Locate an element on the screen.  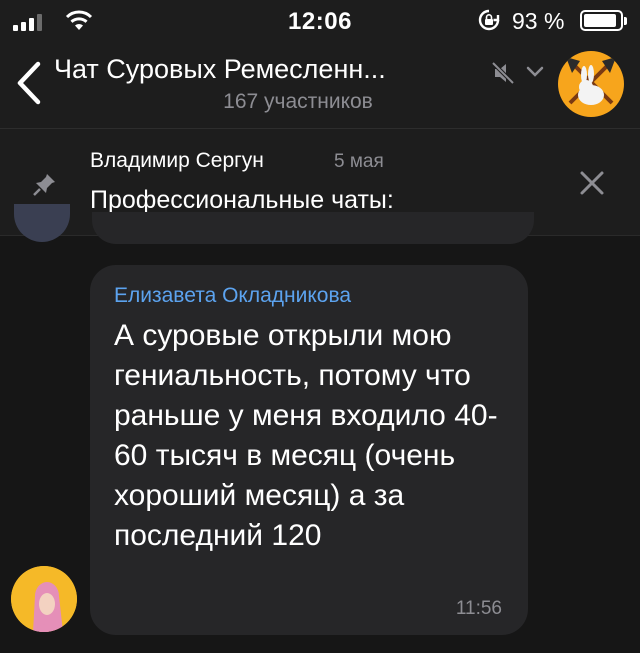
status-bar: 12:06 93 % is located at coordinates (320, 21).